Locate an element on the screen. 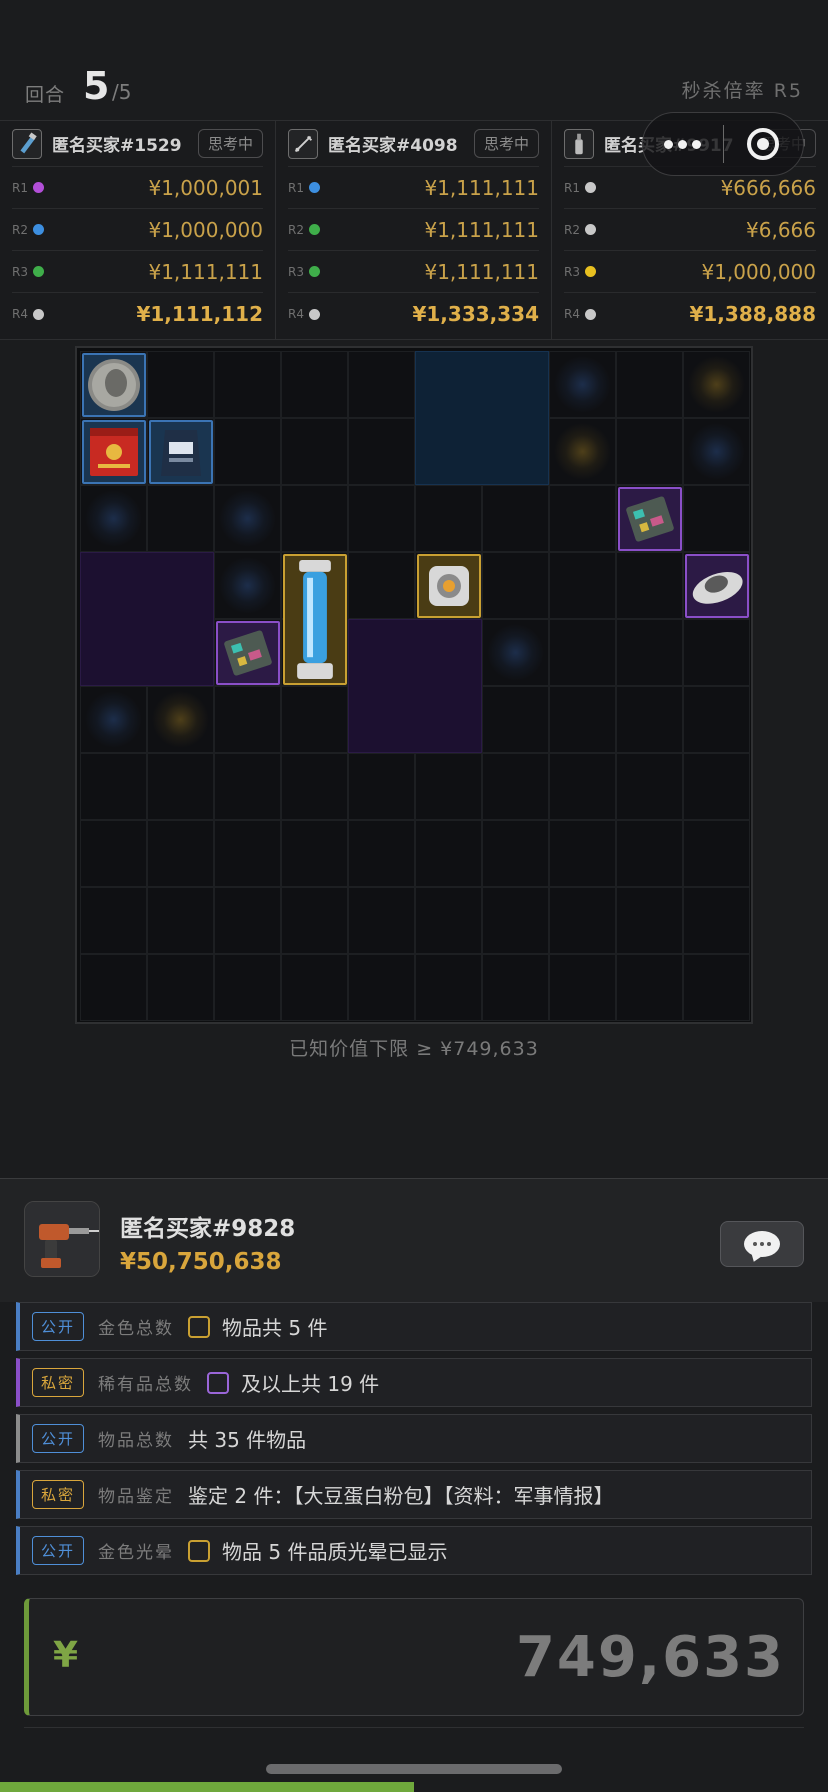  bidder-header: 匿名买家#1529 思考中 is located at coordinates (137, 144).